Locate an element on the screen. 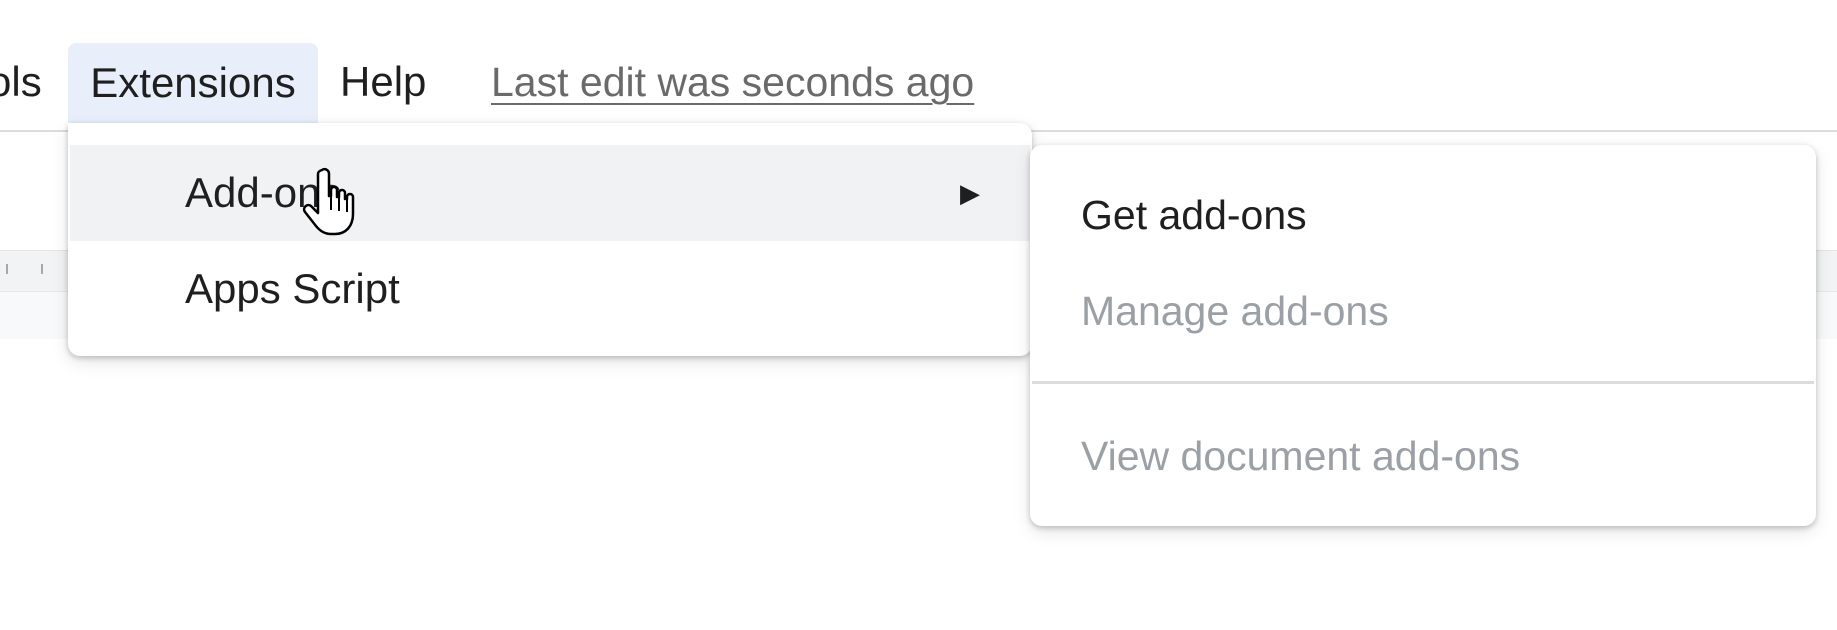 The width and height of the screenshot is (1837, 630). submenu-item-view-document-add-ons: View document add-ons is located at coordinates (1423, 456).